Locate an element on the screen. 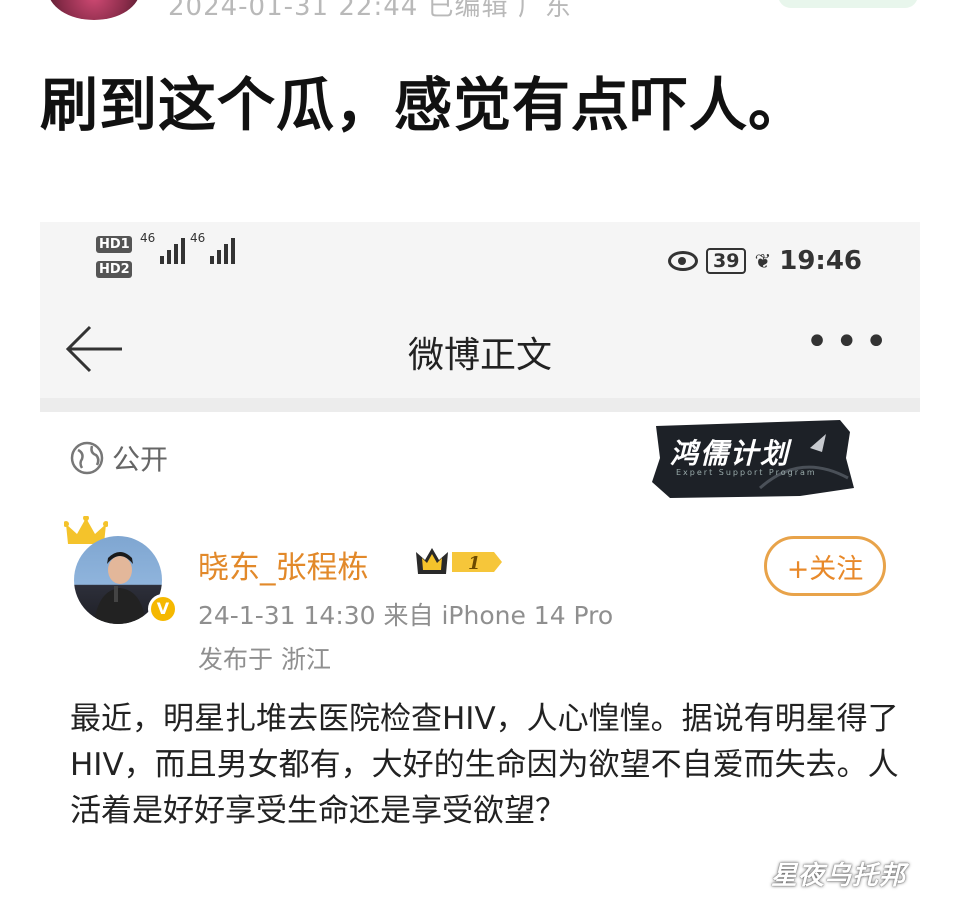 This screenshot has height=904, width=960. headline: 刷到这个瓜，感觉有点吓人。 is located at coordinates (424, 105).